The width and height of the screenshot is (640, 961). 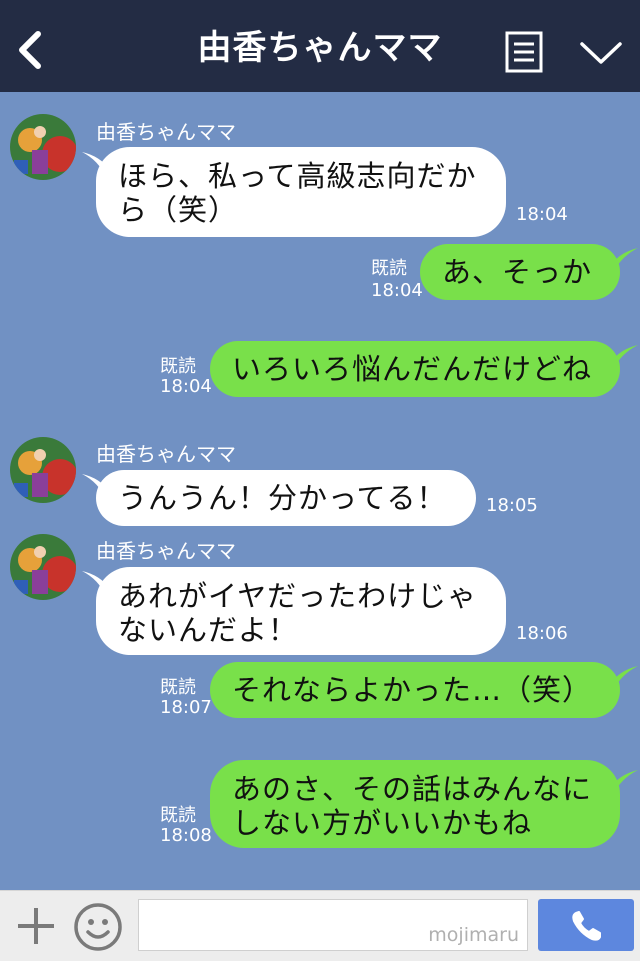 I want to click on chat-title: 由香ちゃんママ, so click(x=320, y=48).